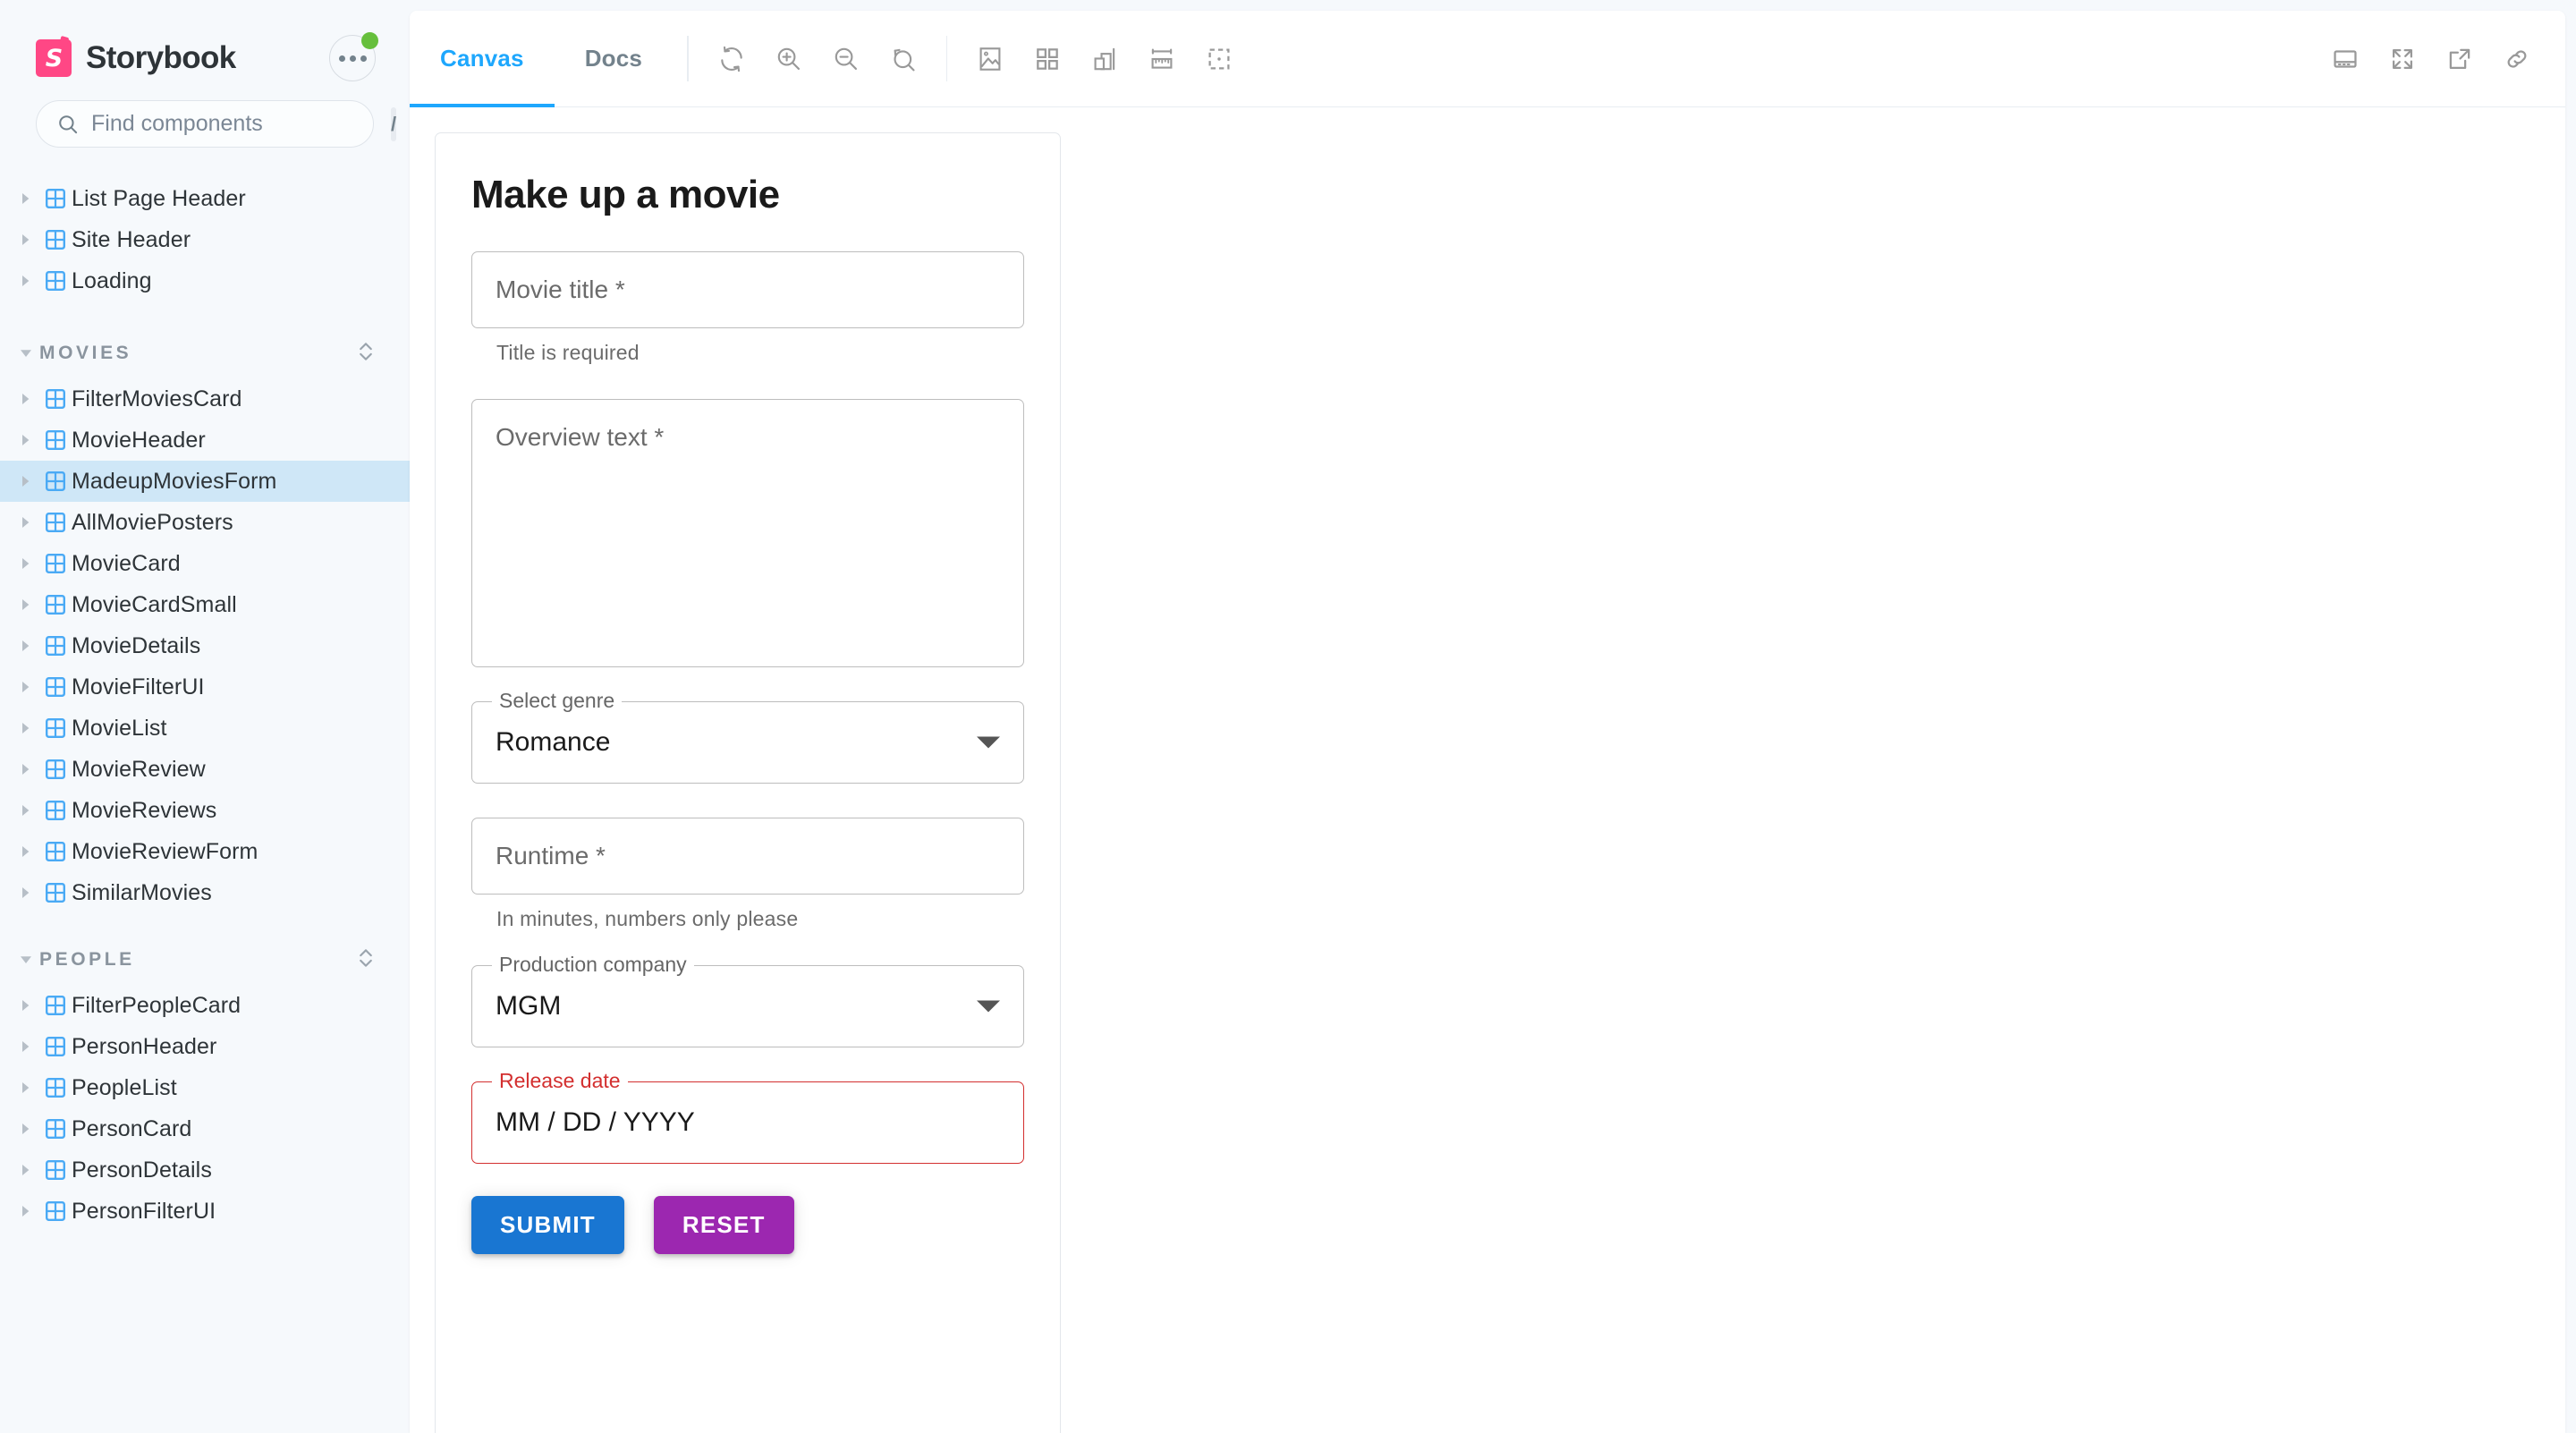 The width and height of the screenshot is (2576, 1433). What do you see at coordinates (1219, 58) in the screenshot?
I see `outline-button` at bounding box center [1219, 58].